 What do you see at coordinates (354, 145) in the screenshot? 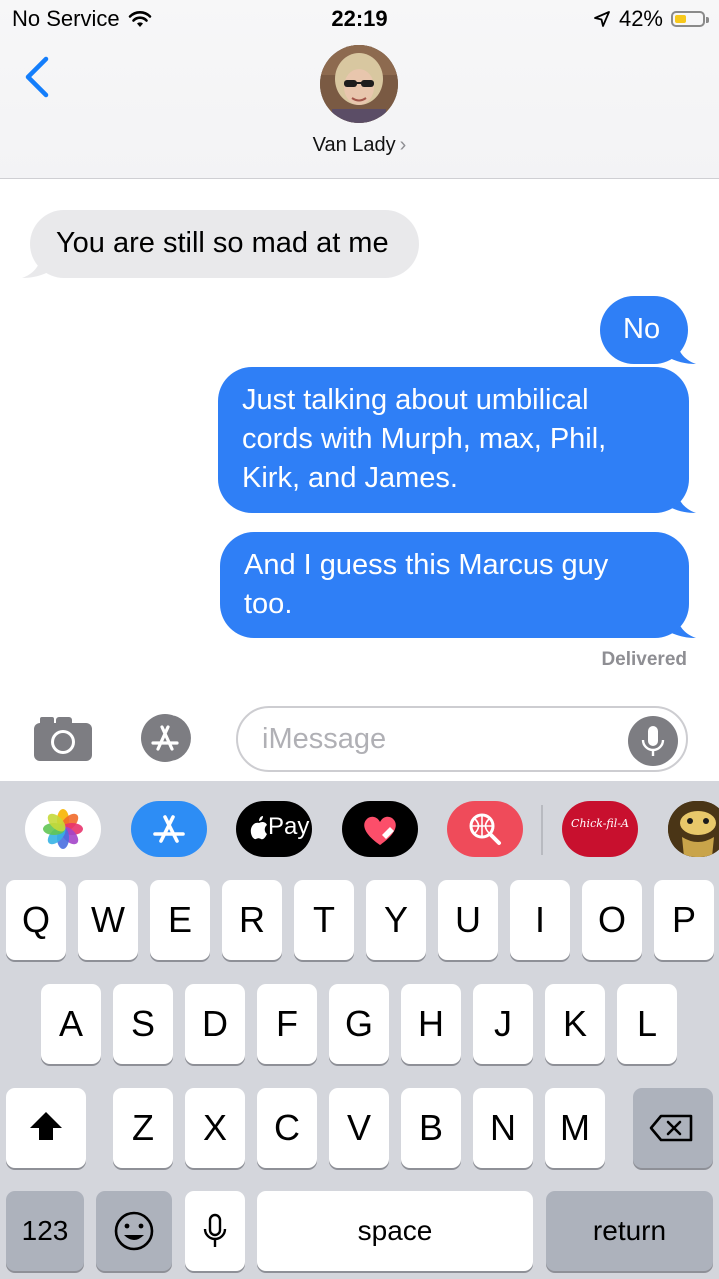
I see `contact-name: Van Lady` at bounding box center [354, 145].